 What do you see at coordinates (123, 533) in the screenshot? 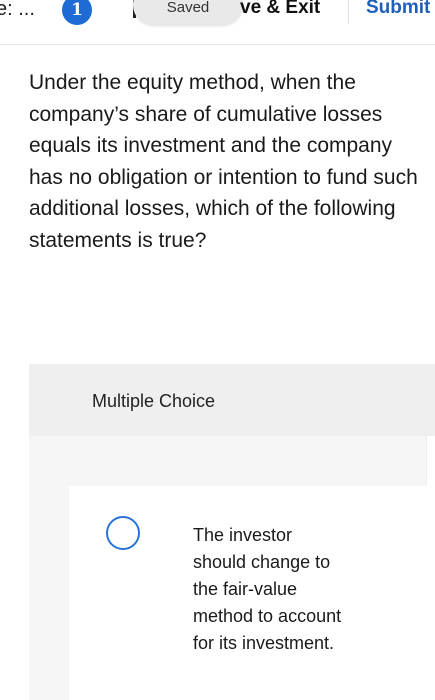
I see `answer-option-radio` at bounding box center [123, 533].